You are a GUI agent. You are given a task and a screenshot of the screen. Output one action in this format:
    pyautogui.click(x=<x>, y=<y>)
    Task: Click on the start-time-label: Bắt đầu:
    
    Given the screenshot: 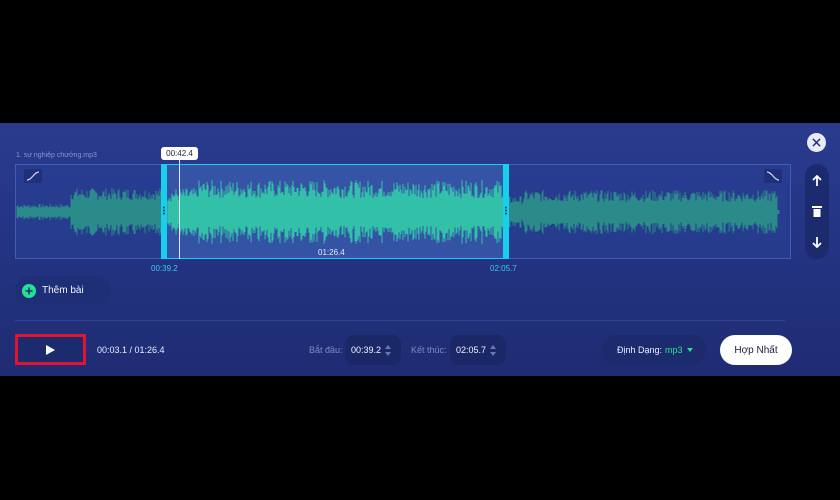 What is the action you would take?
    pyautogui.click(x=326, y=350)
    